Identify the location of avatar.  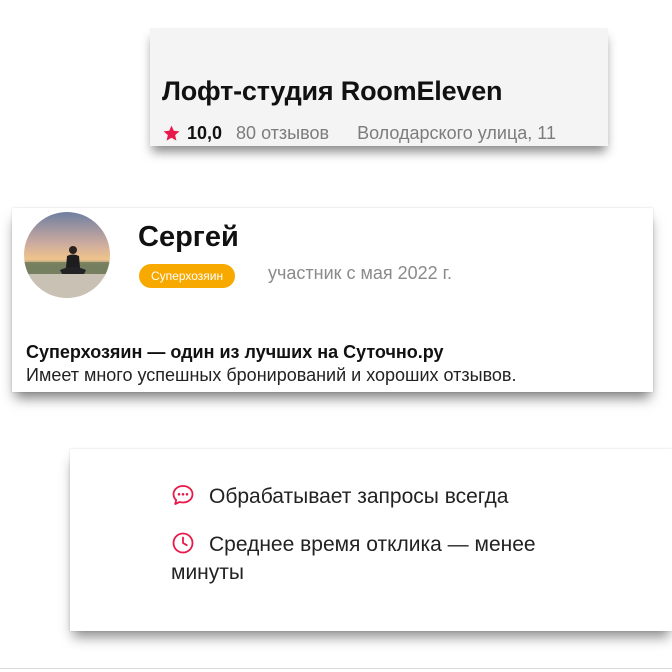
(67, 255).